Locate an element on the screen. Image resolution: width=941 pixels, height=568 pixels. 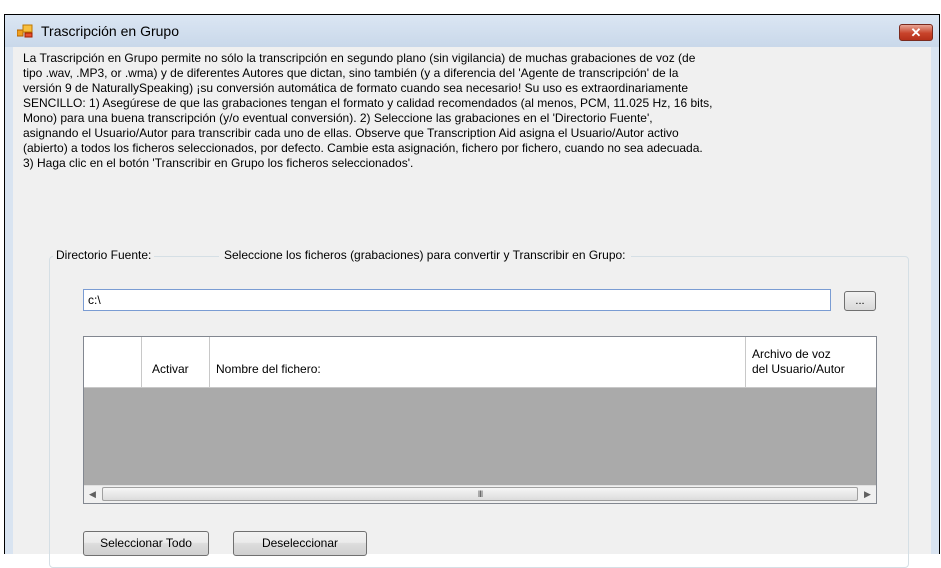
scroll-left-icon: ◀ is located at coordinates (92, 494).